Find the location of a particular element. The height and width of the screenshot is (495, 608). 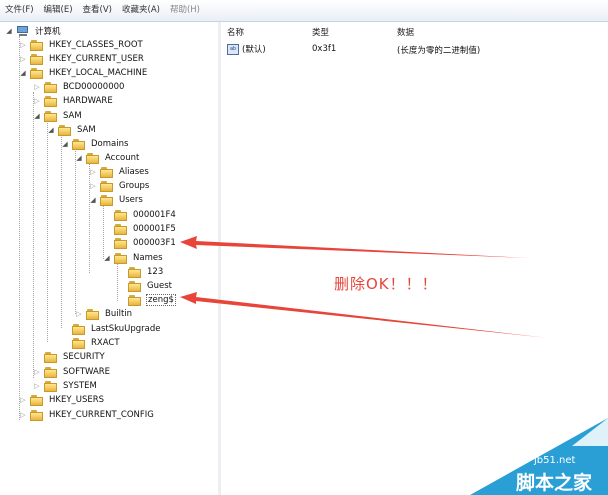

tree-node-label: HKEY_LOCAL_MACHINE is located at coordinates (98, 73).